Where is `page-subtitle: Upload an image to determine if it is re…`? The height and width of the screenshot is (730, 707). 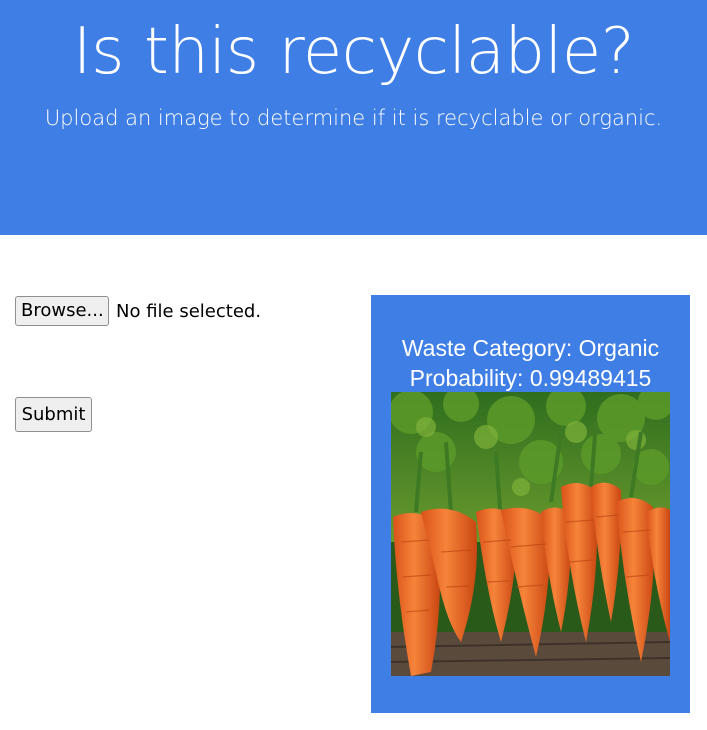 page-subtitle: Upload an image to determine if it is re… is located at coordinates (353, 118).